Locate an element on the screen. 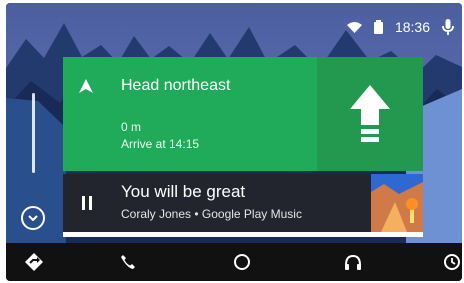 The height and width of the screenshot is (283, 464). turn-panel is located at coordinates (370, 114).